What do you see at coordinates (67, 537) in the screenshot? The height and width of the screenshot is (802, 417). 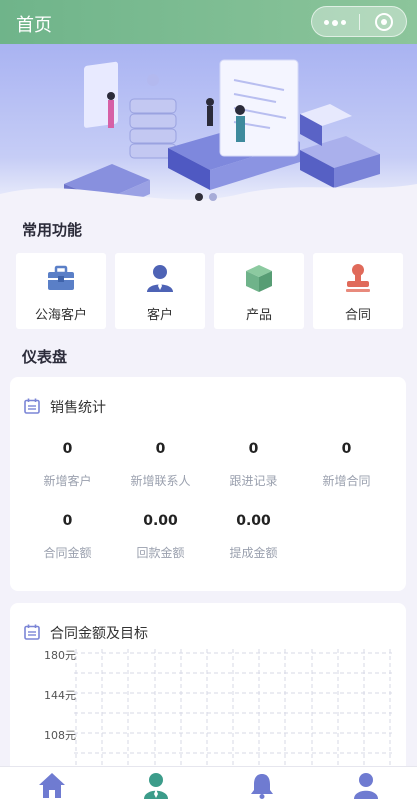 I see `stat-contract-amount: 0 合同金额` at bounding box center [67, 537].